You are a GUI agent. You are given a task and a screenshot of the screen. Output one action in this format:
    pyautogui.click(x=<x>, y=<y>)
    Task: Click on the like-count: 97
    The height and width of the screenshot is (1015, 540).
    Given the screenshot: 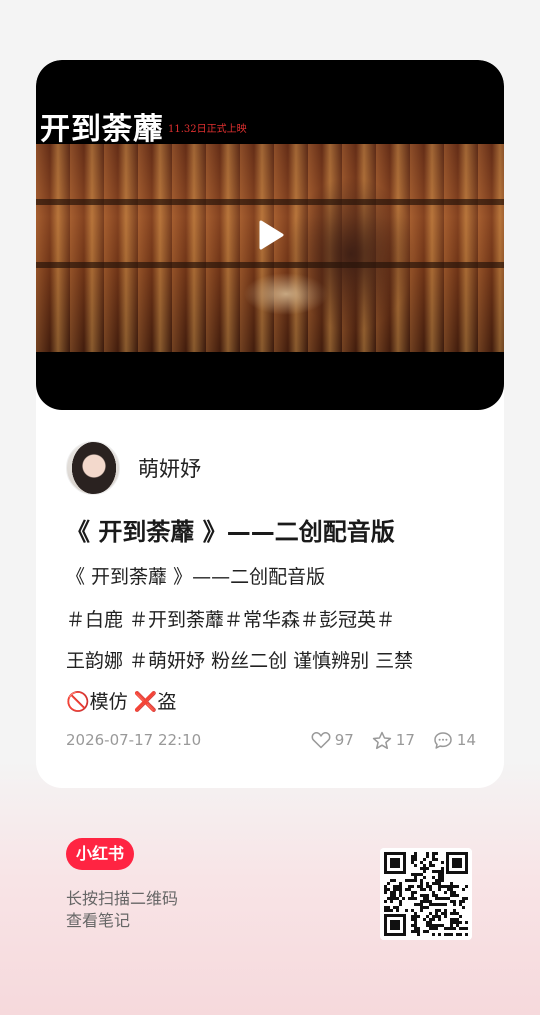 What is the action you would take?
    pyautogui.click(x=344, y=740)
    